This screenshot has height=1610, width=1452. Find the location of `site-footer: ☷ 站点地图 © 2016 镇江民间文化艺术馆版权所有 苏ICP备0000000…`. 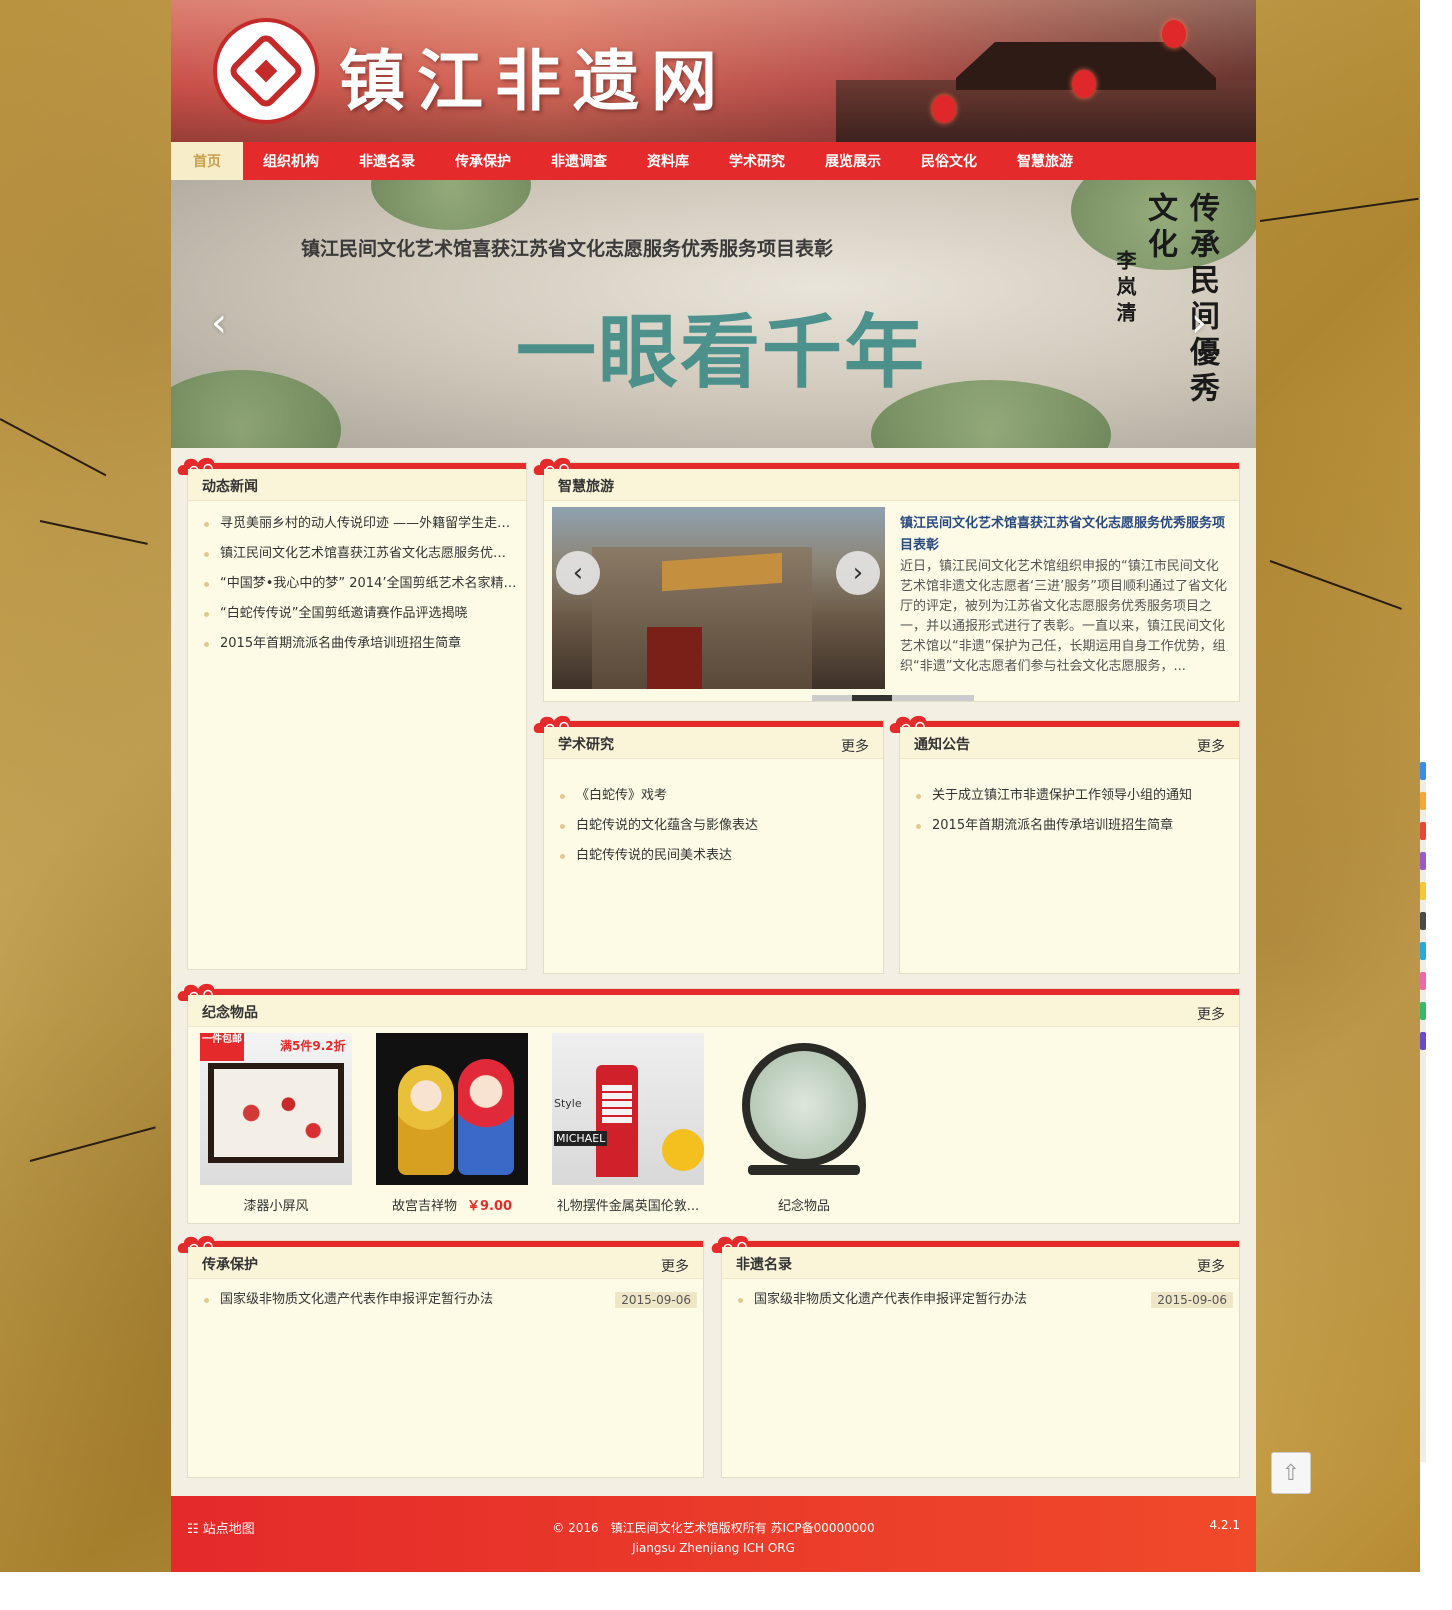

site-footer: ☷ 站点地图 © 2016 镇江民间文化艺术馆版权所有 苏ICP备0000000… is located at coordinates (713, 1534).